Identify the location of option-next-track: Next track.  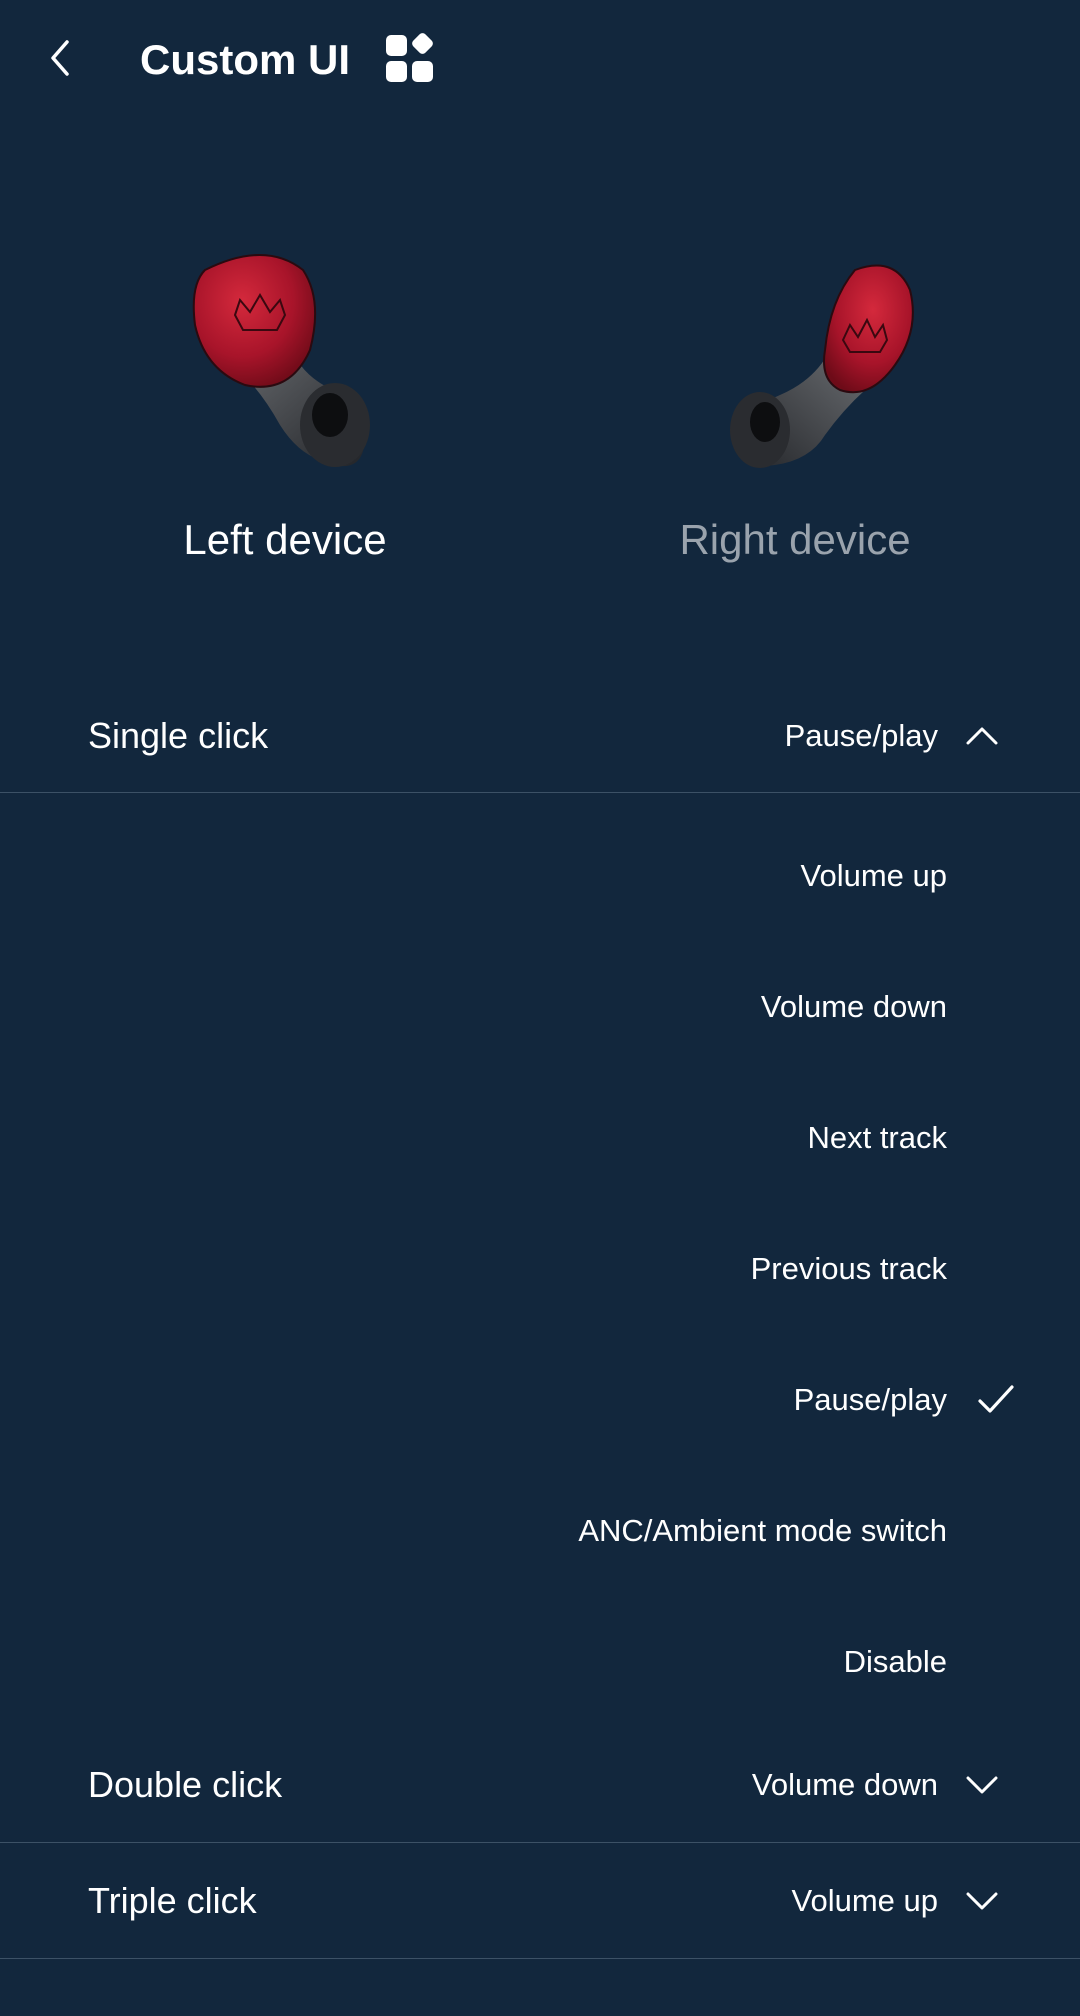
(540, 1138).